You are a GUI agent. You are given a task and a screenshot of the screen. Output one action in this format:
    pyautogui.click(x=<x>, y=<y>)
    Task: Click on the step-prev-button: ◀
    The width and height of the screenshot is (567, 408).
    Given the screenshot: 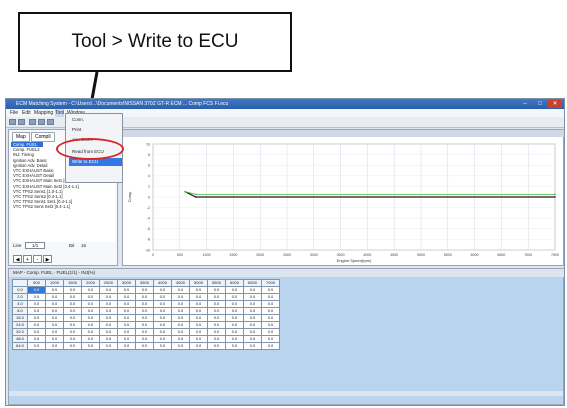 What is the action you would take?
    pyautogui.click(x=17, y=259)
    